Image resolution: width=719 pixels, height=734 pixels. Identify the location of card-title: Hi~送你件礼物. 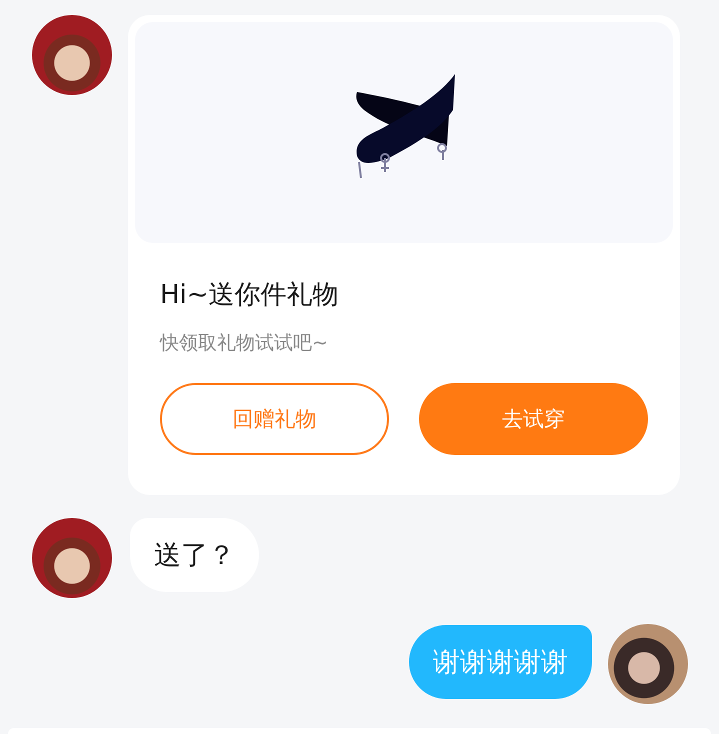
(250, 295).